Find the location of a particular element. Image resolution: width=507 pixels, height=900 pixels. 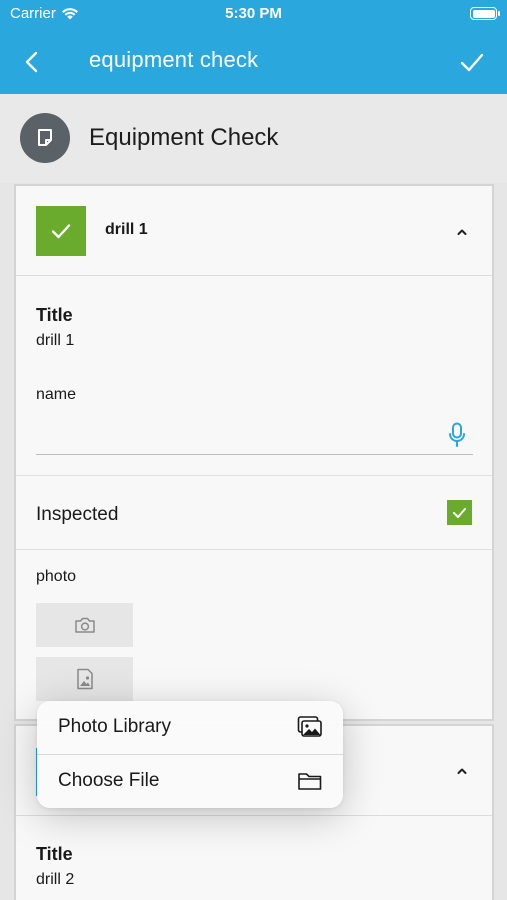

photo-label: photo is located at coordinates (56, 576).